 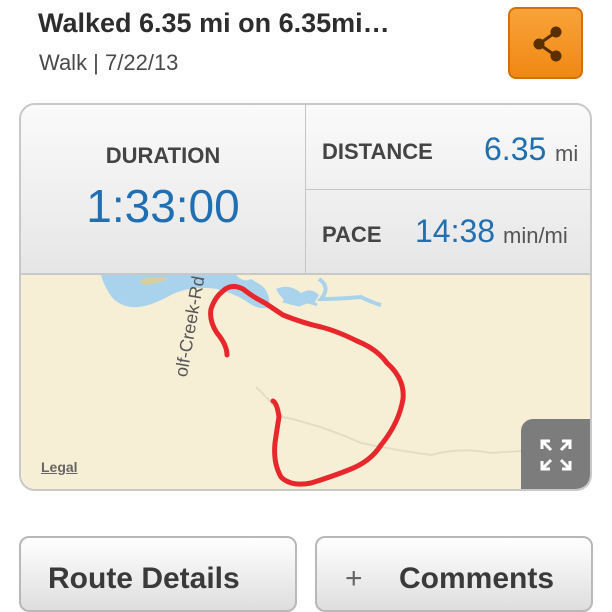 I want to click on plus-icon: +, so click(x=354, y=578).